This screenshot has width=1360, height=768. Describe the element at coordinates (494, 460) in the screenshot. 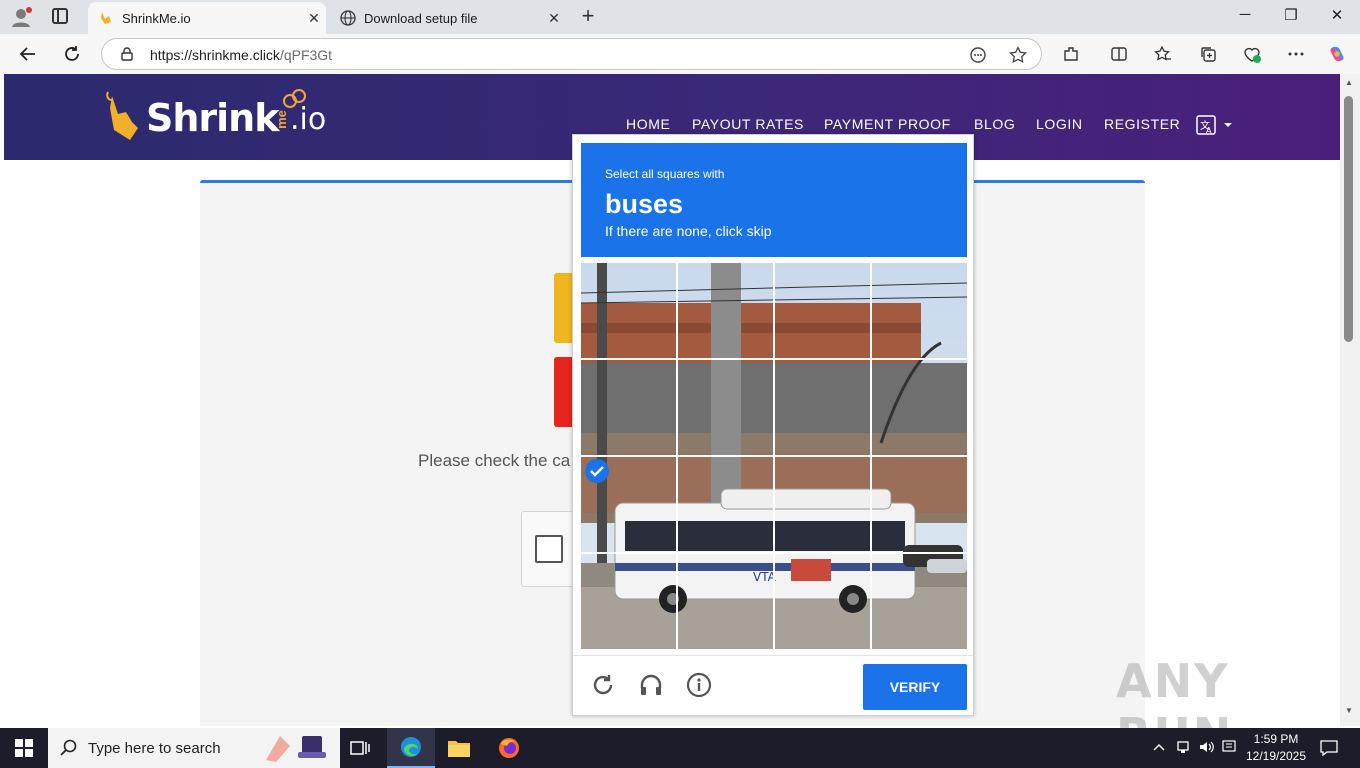

I see `please-check-text: Please check the ca` at that location.